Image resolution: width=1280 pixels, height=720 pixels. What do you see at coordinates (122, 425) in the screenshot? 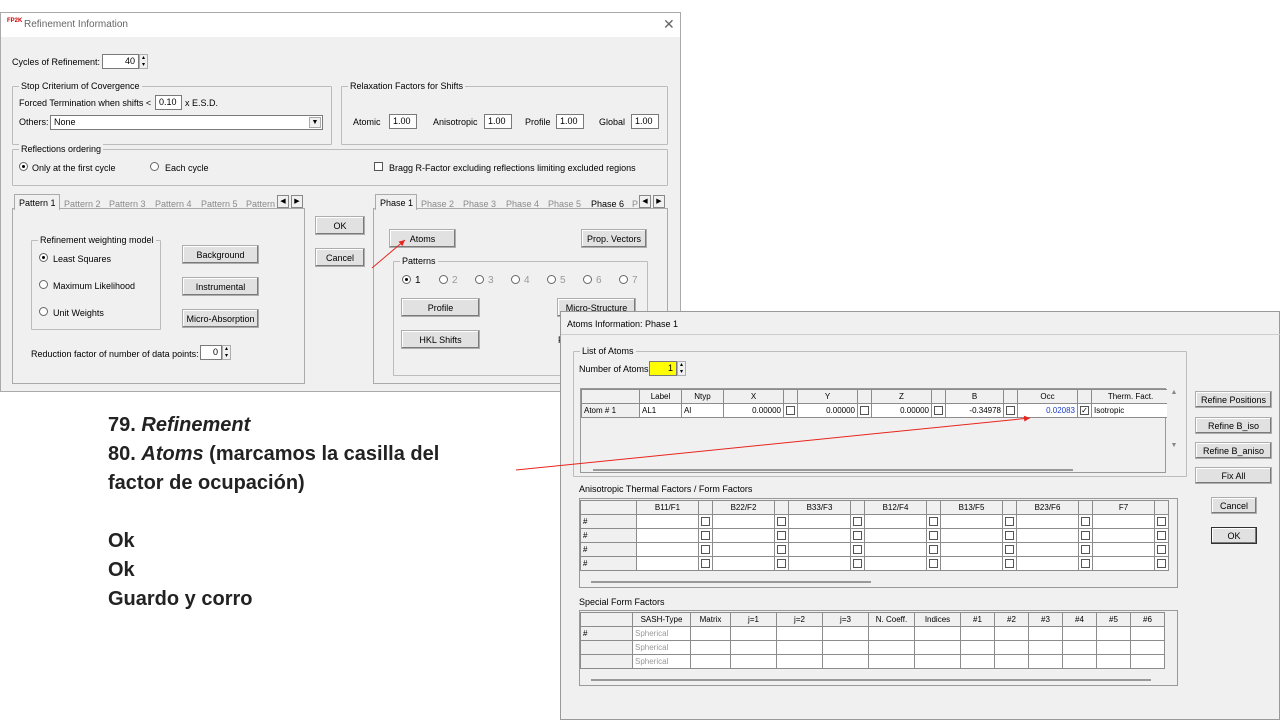
I see `note-line-1-num: 79.` at bounding box center [122, 425].